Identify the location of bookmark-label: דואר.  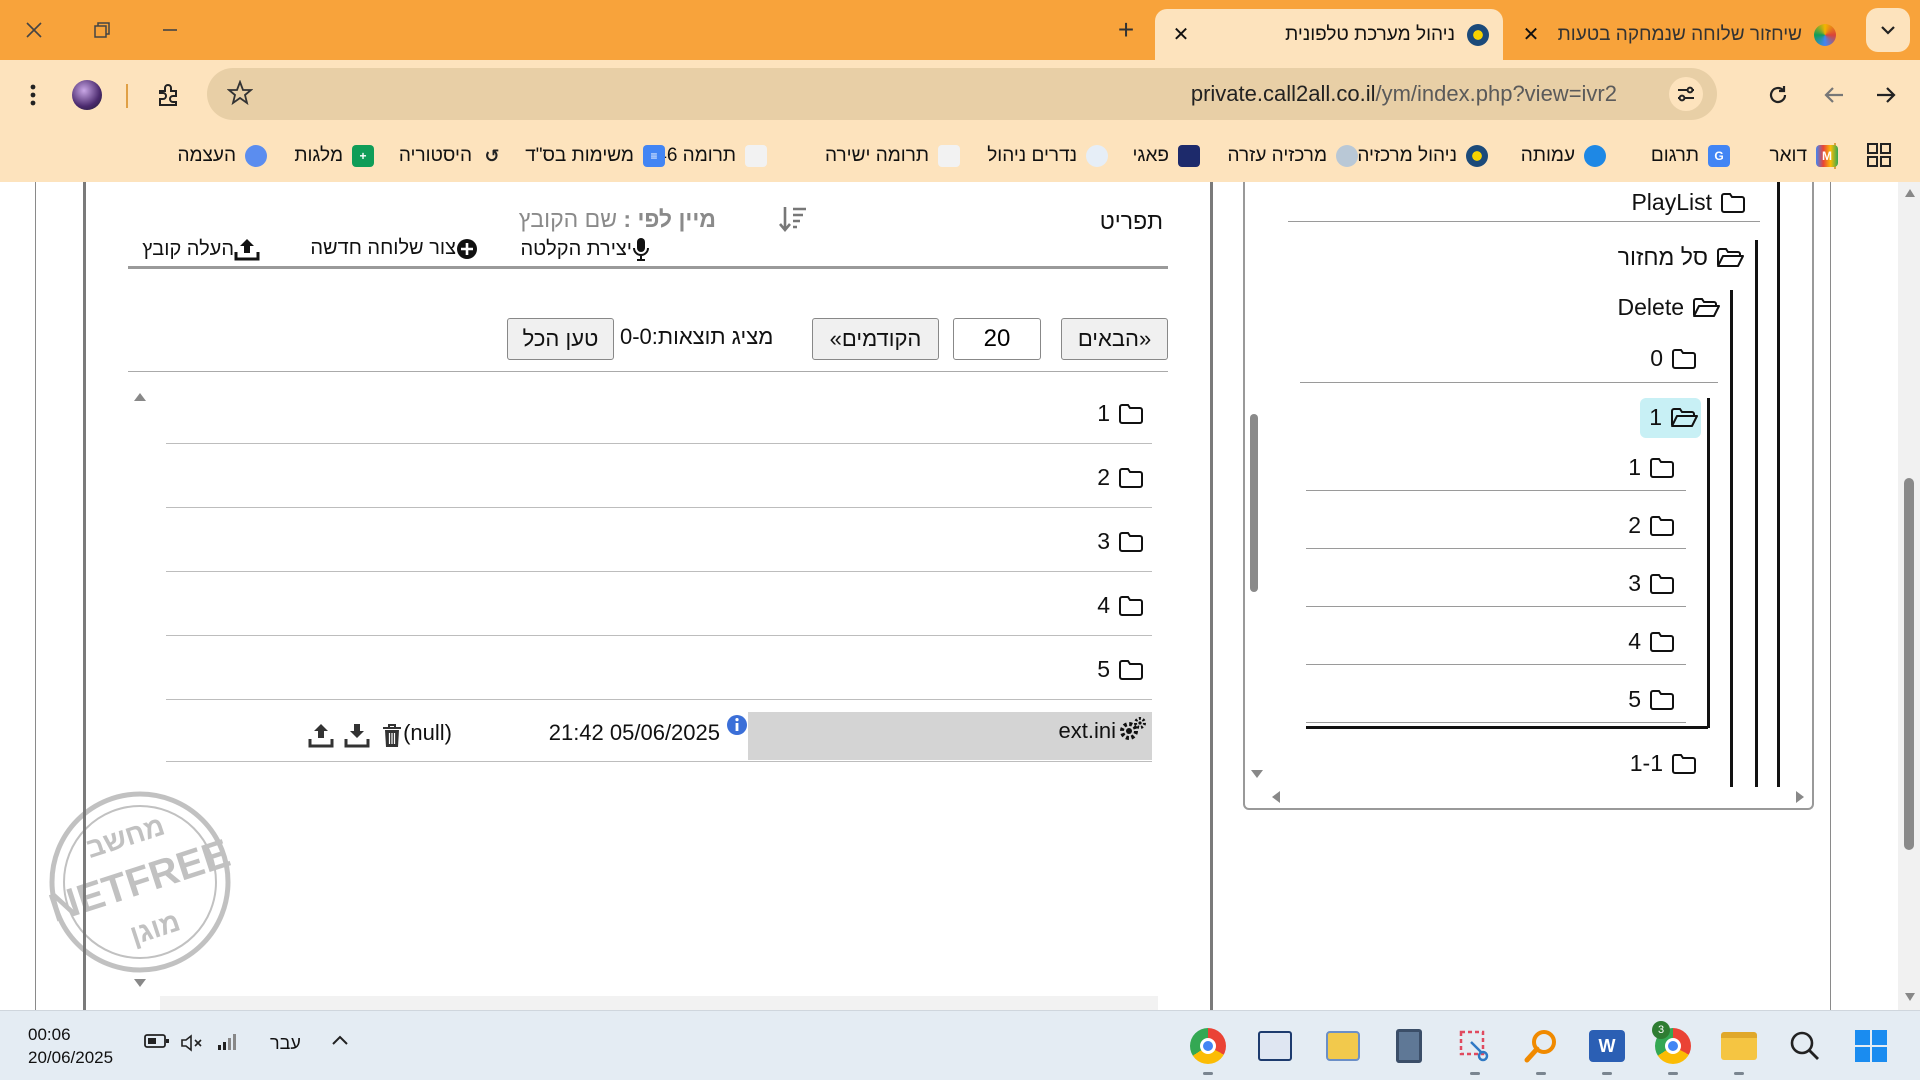
(1788, 155).